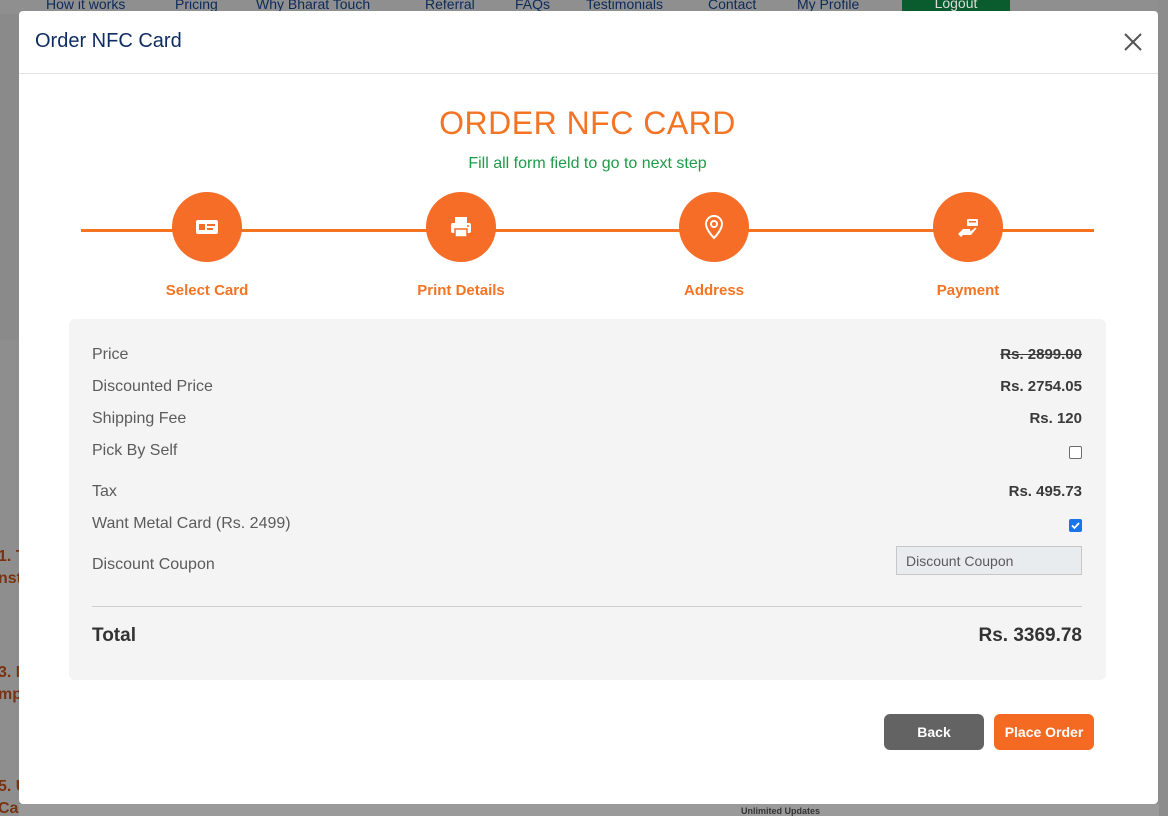  What do you see at coordinates (135, 450) in the screenshot?
I see `pick-by-self-label: Pick By Self` at bounding box center [135, 450].